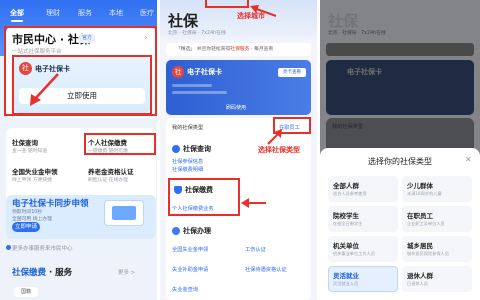 The width and height of the screenshot is (480, 300). What do you see at coordinates (346, 216) in the screenshot?
I see `option-title: 院校学生` at bounding box center [346, 216].